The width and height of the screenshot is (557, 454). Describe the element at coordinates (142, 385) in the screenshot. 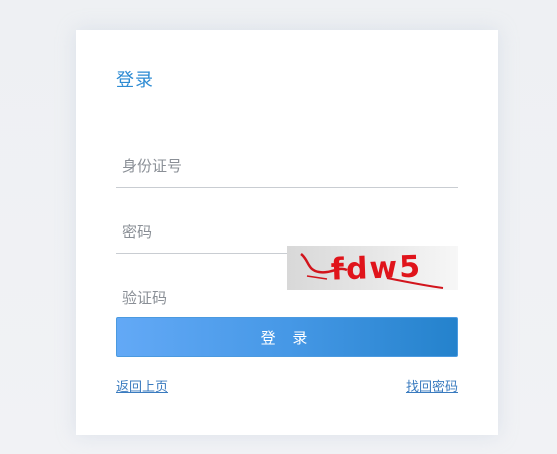

I see `back-link: 返回上页` at that location.